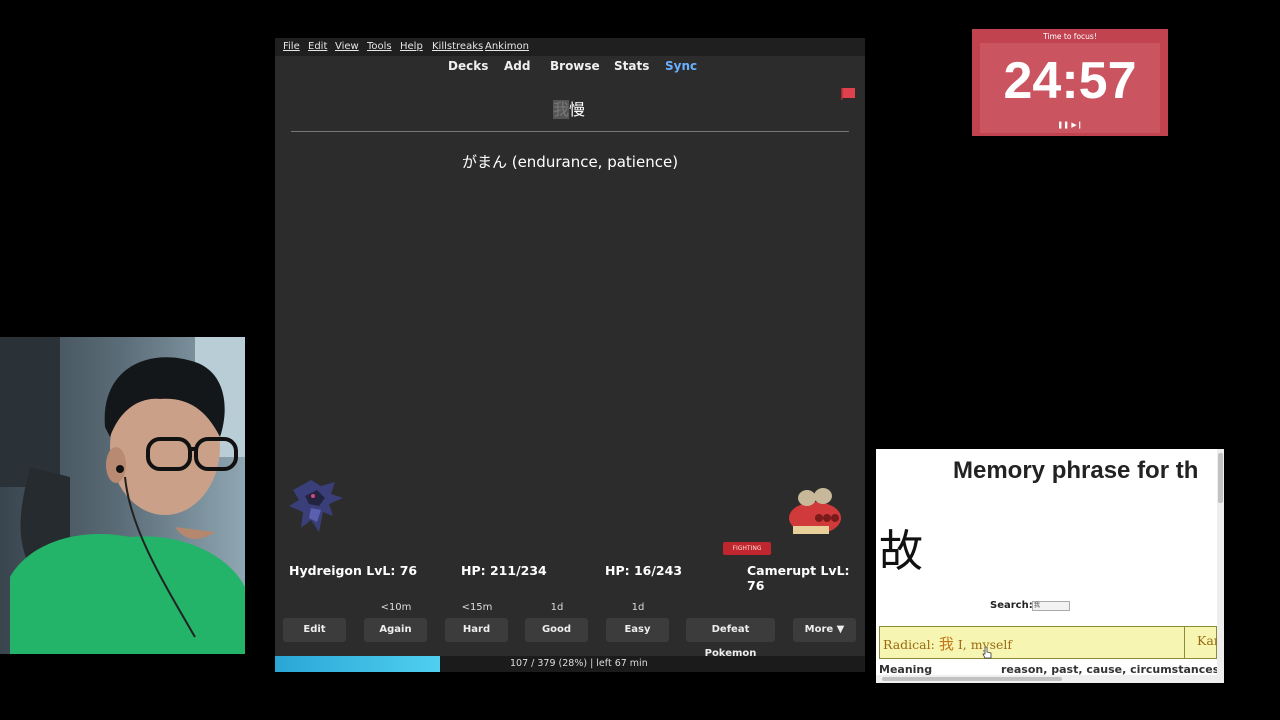 The height and width of the screenshot is (720, 1280). Describe the element at coordinates (396, 607) in the screenshot. I see `interval-again: <10m` at that location.